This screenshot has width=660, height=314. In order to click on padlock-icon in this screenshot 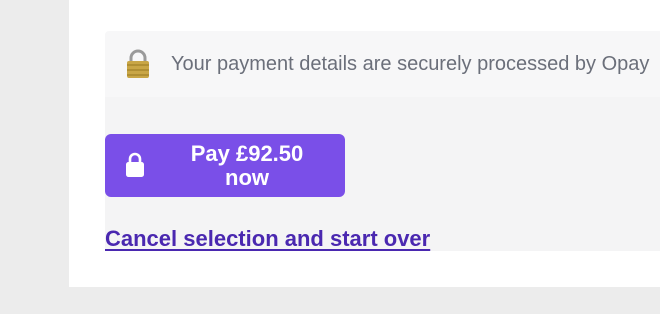, I will do `click(138, 63)`.